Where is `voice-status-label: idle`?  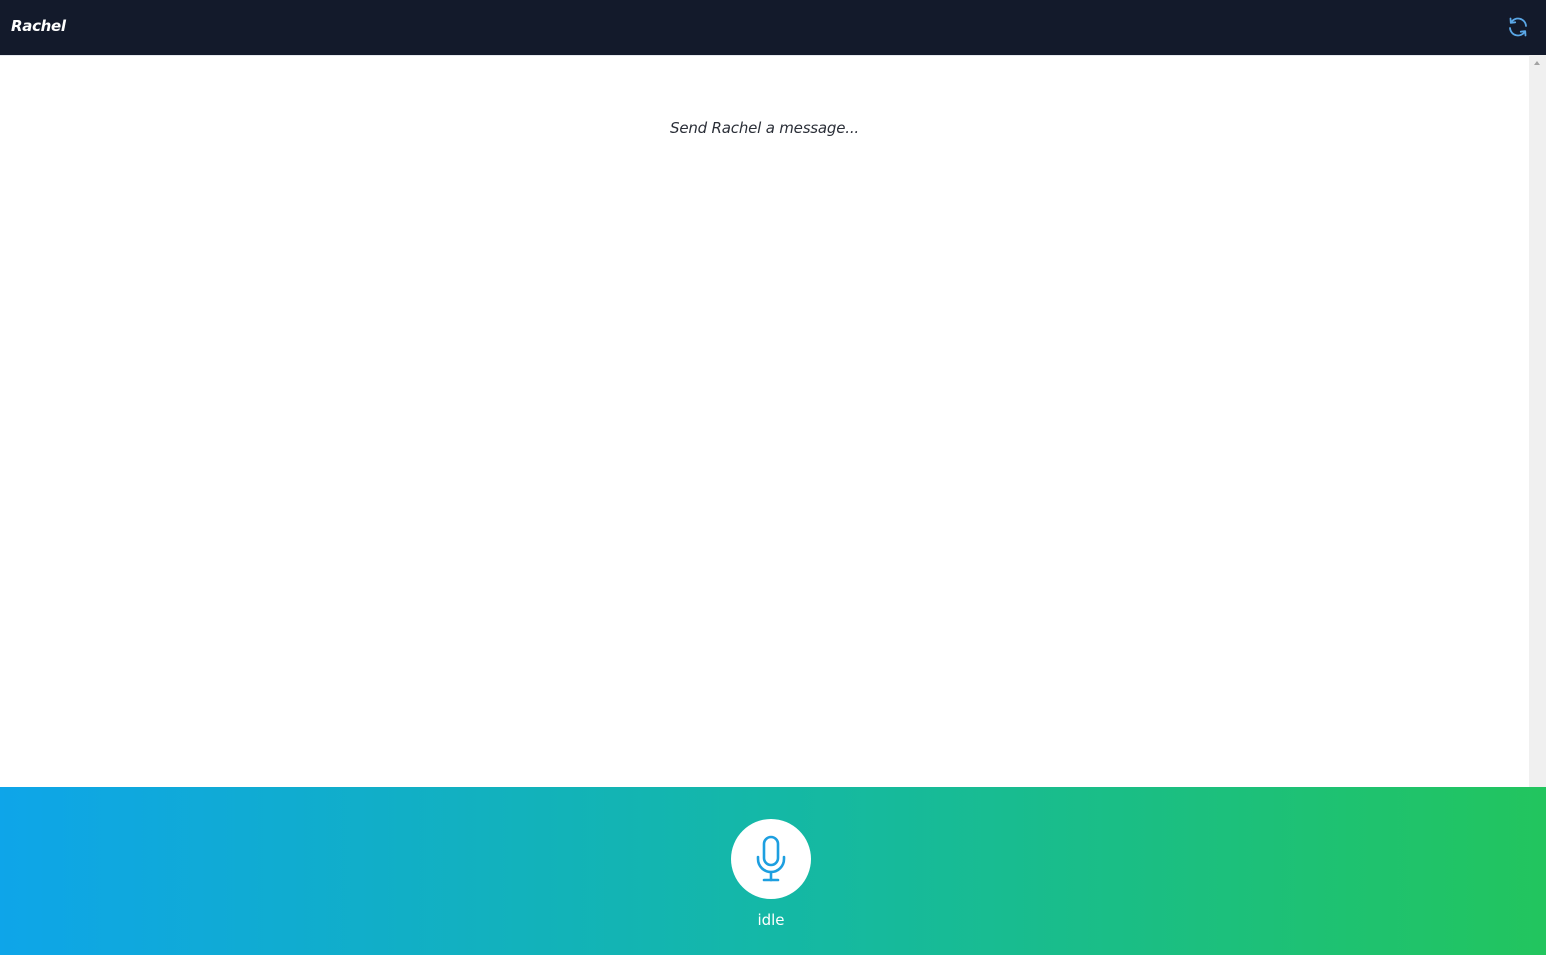 voice-status-label: idle is located at coordinates (771, 920).